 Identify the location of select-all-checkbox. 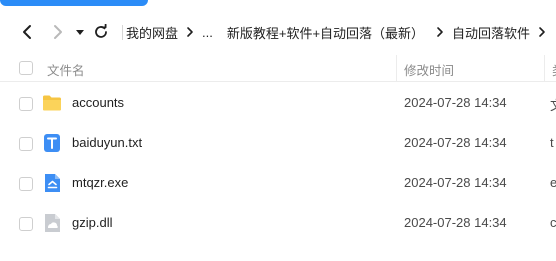
(26, 68).